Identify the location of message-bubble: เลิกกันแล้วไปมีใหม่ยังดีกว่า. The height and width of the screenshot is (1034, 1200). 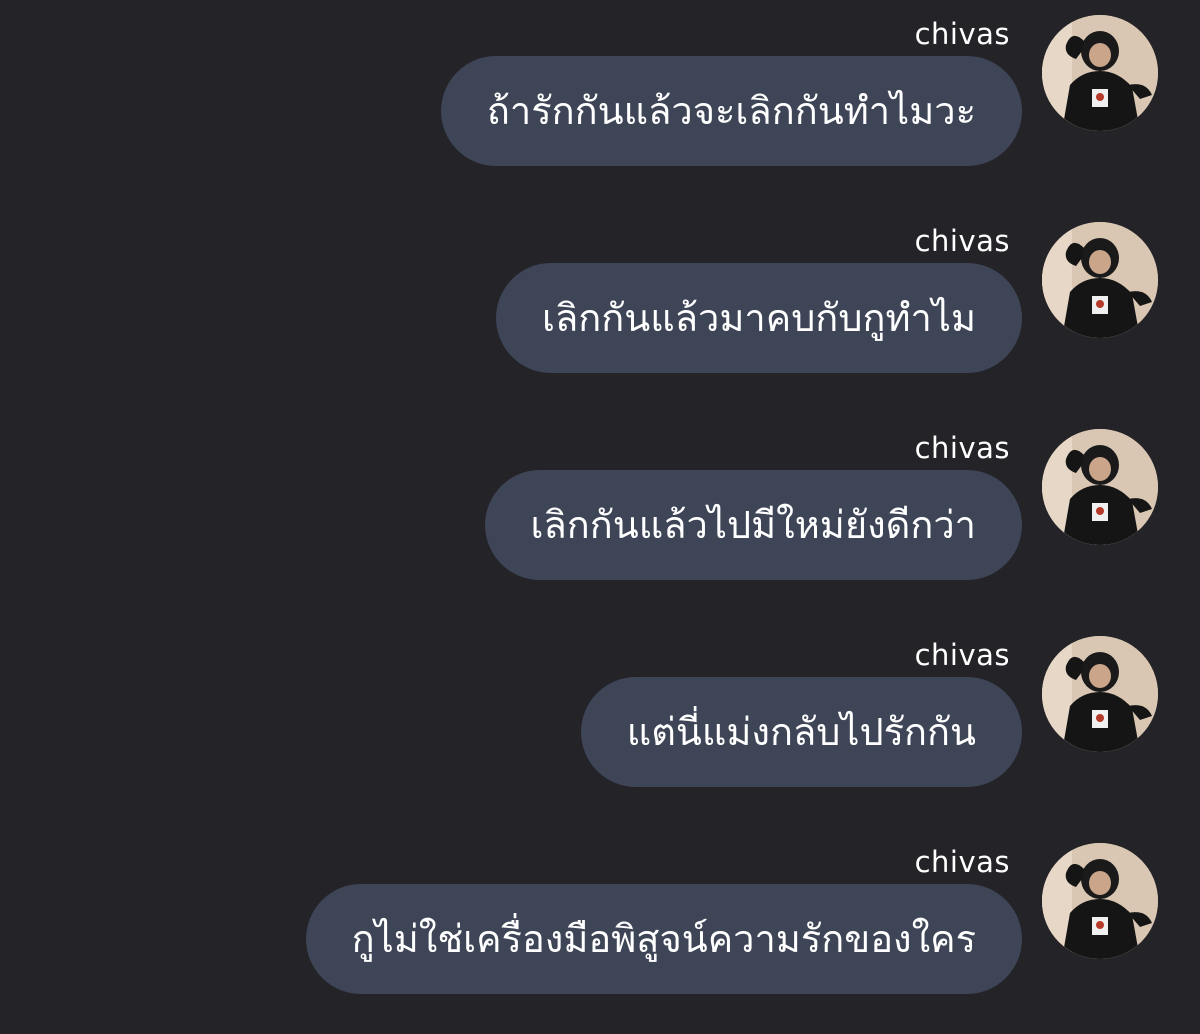
(753, 525).